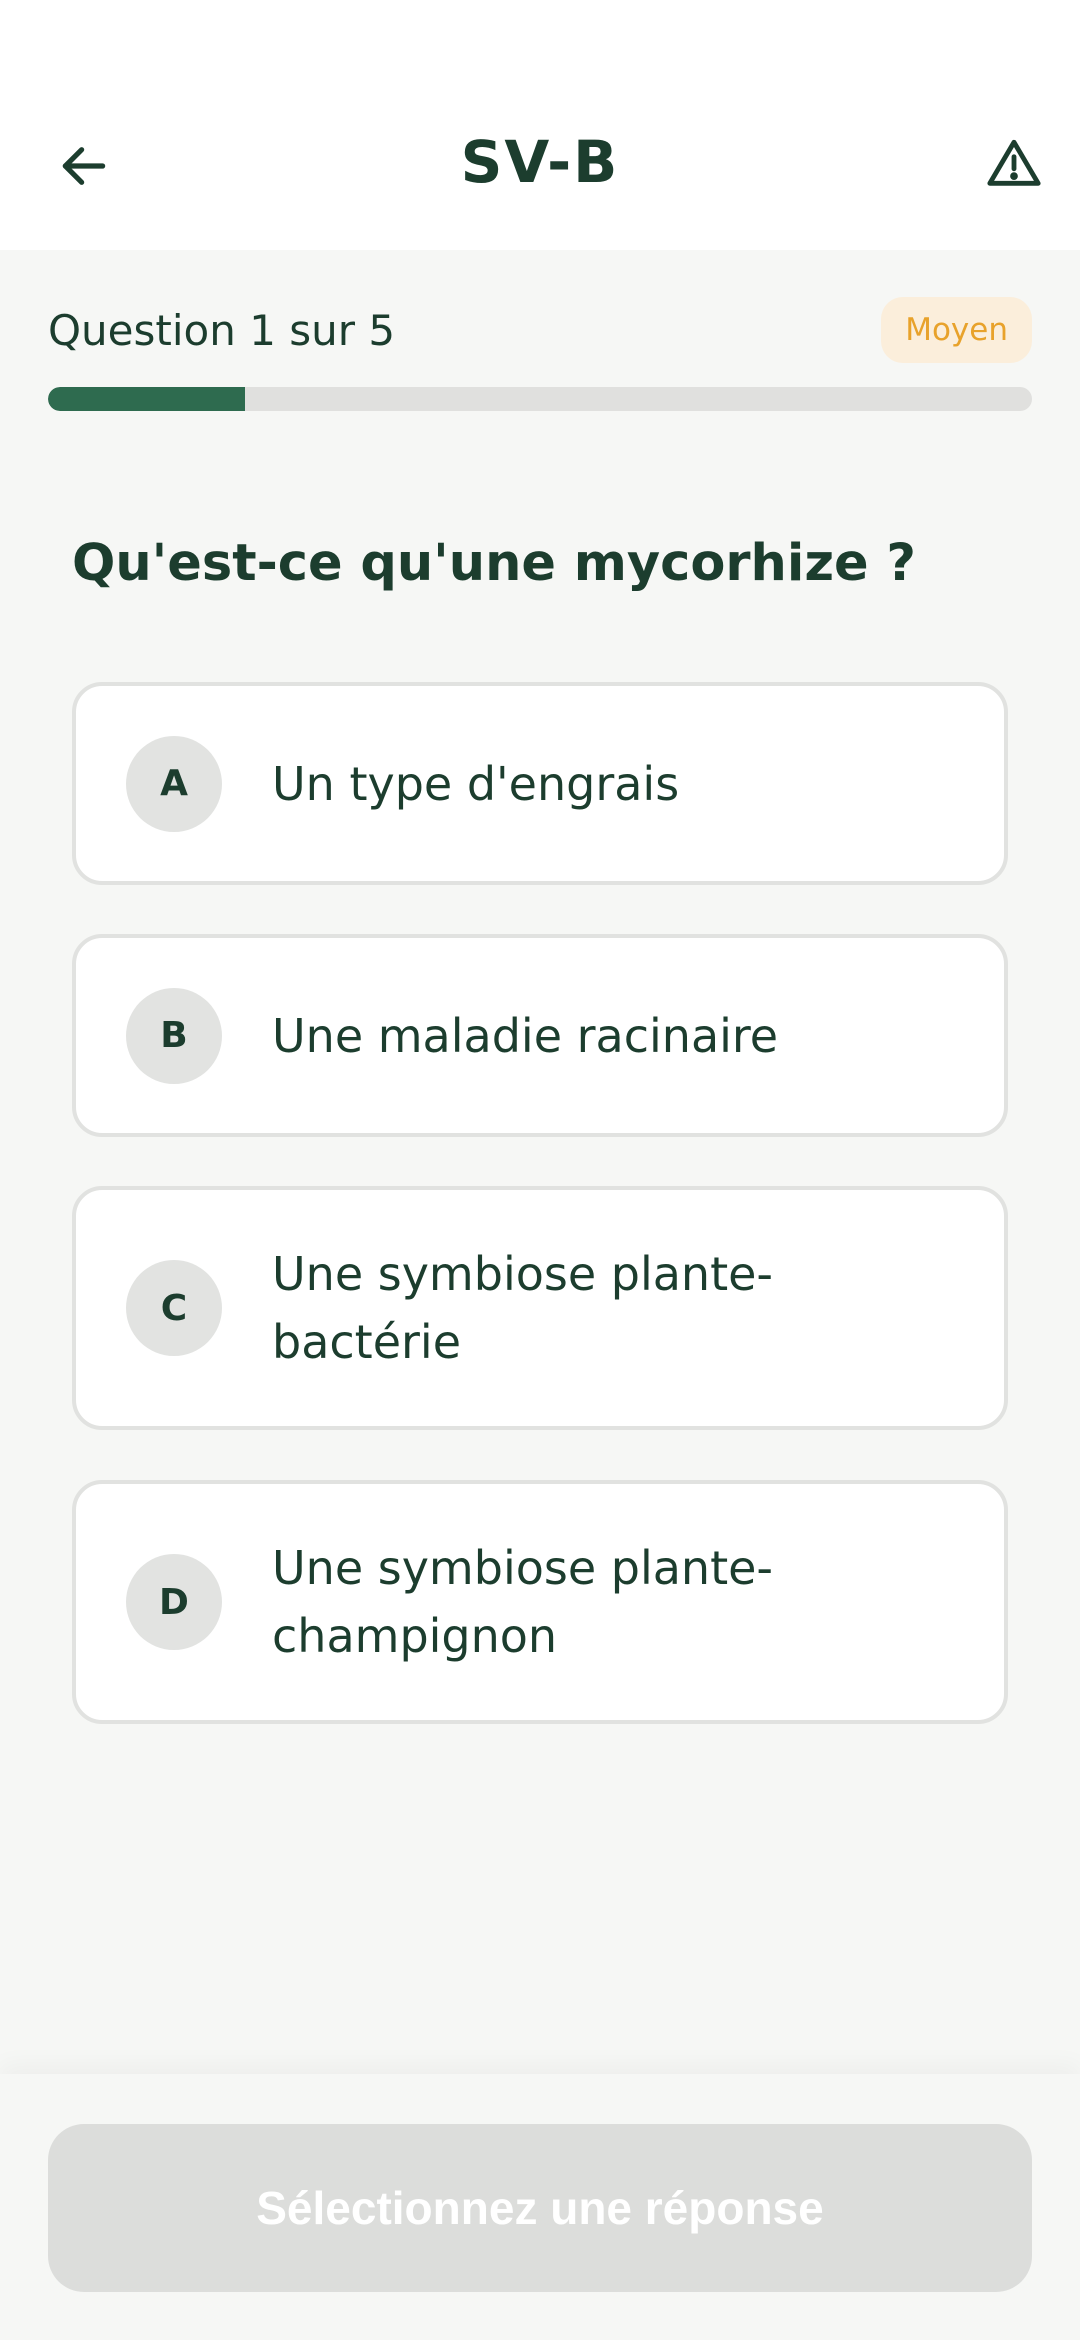 This screenshot has width=1080, height=2340. I want to click on submit-answer-button: Sélectionnez une réponse, so click(540, 2208).